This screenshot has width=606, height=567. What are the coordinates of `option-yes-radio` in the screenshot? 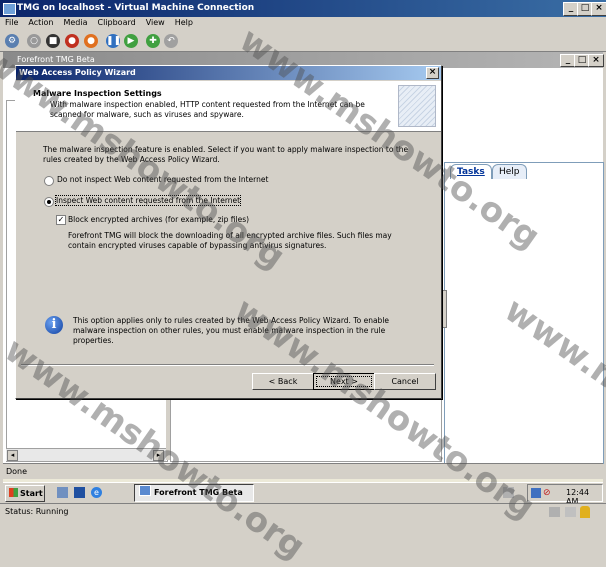 It's located at (49, 202).